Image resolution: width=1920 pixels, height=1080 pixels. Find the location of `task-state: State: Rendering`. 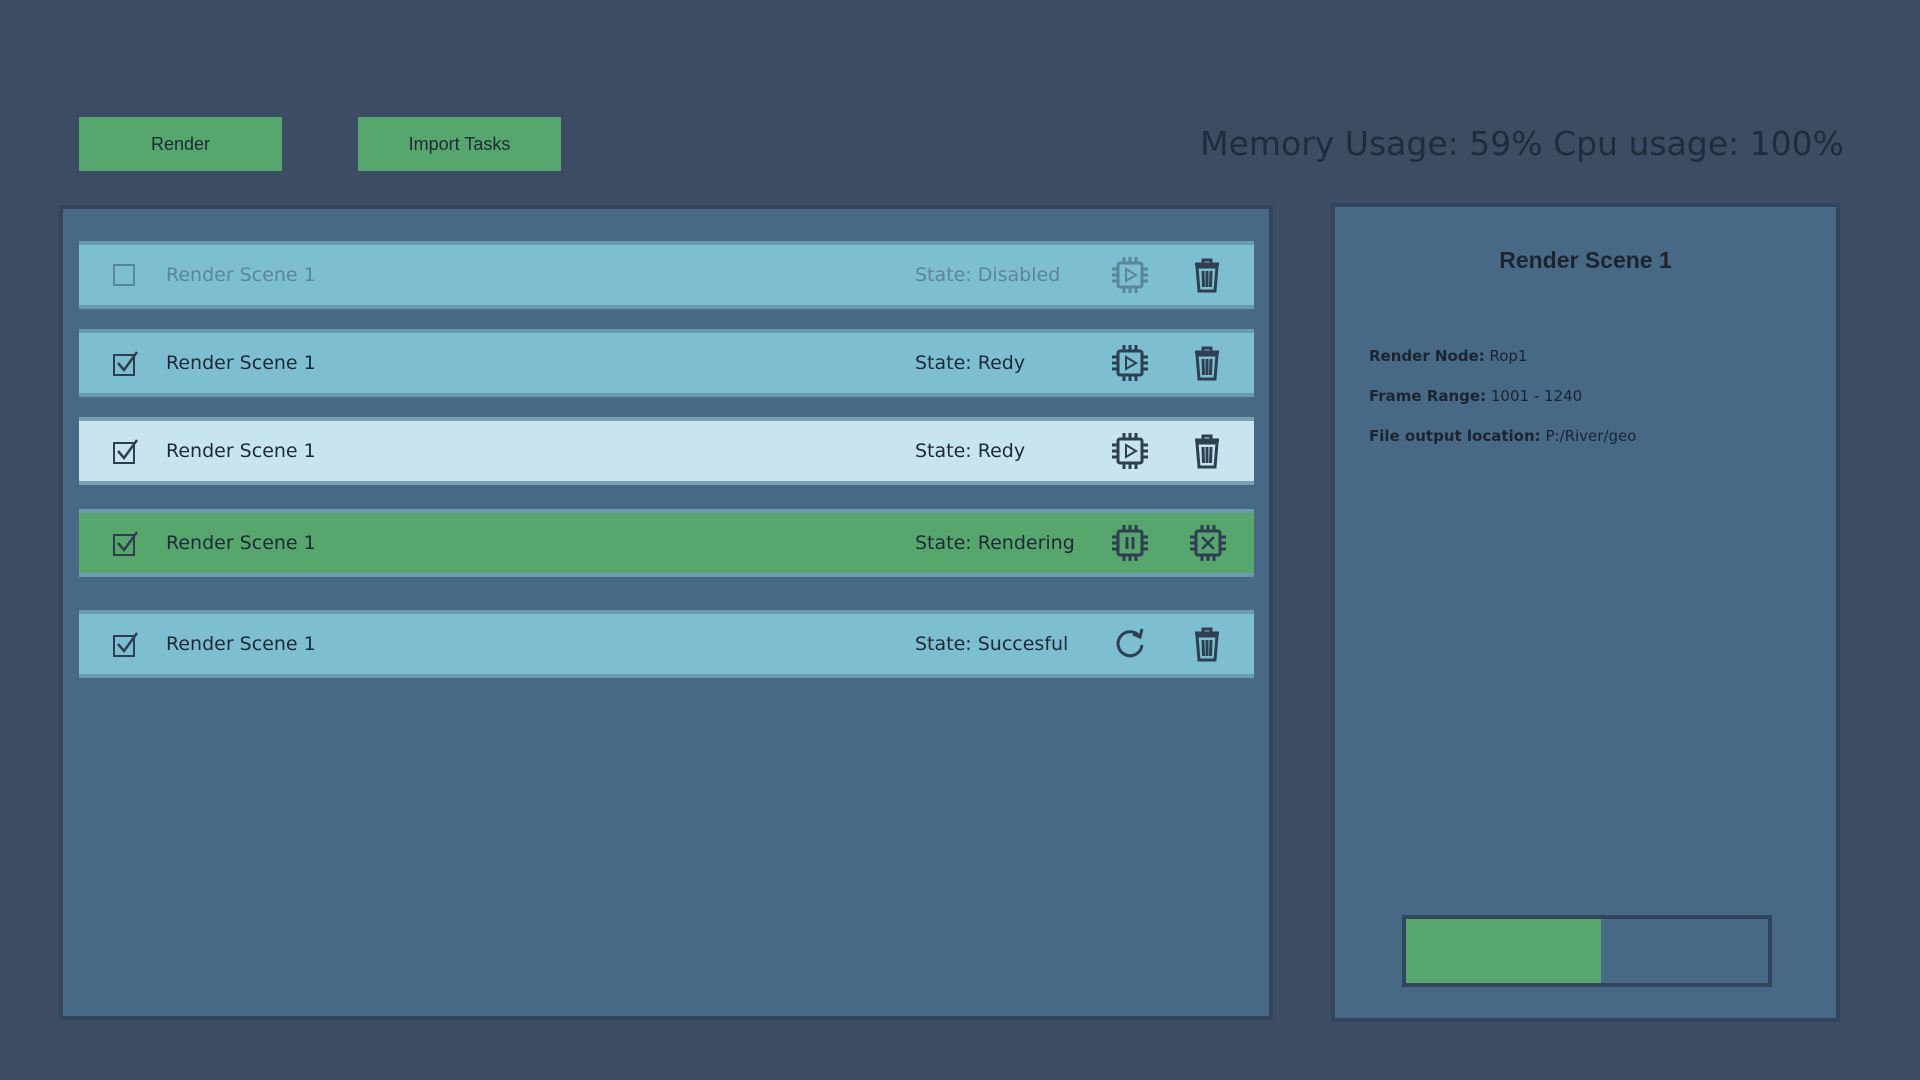

task-state: State: Rendering is located at coordinates (995, 543).